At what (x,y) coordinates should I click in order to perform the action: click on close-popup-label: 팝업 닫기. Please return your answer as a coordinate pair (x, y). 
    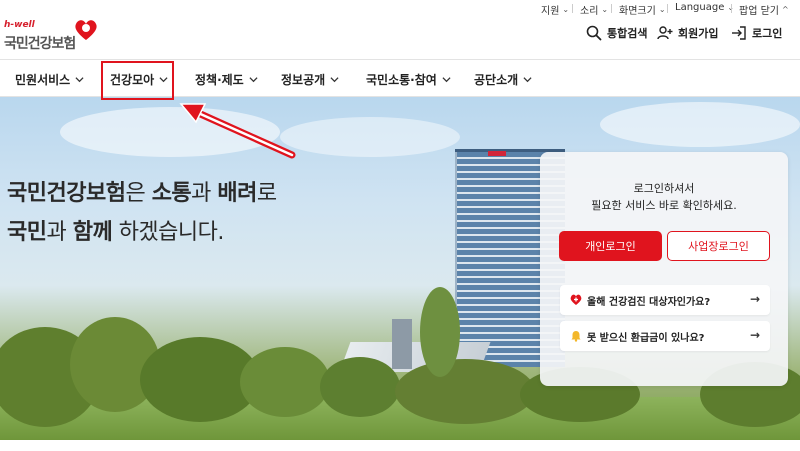
    Looking at the image, I should click on (759, 11).